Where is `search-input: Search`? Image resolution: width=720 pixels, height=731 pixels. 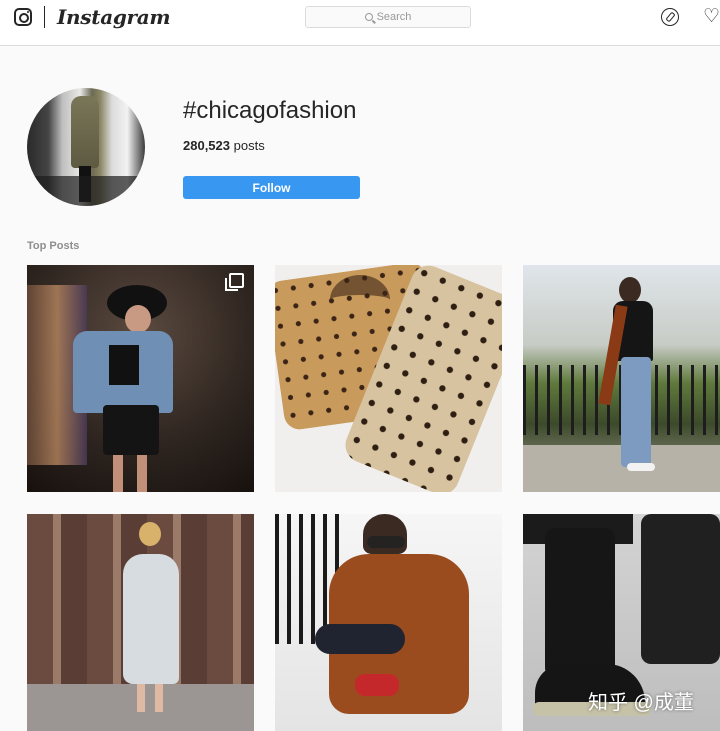 search-input: Search is located at coordinates (388, 17).